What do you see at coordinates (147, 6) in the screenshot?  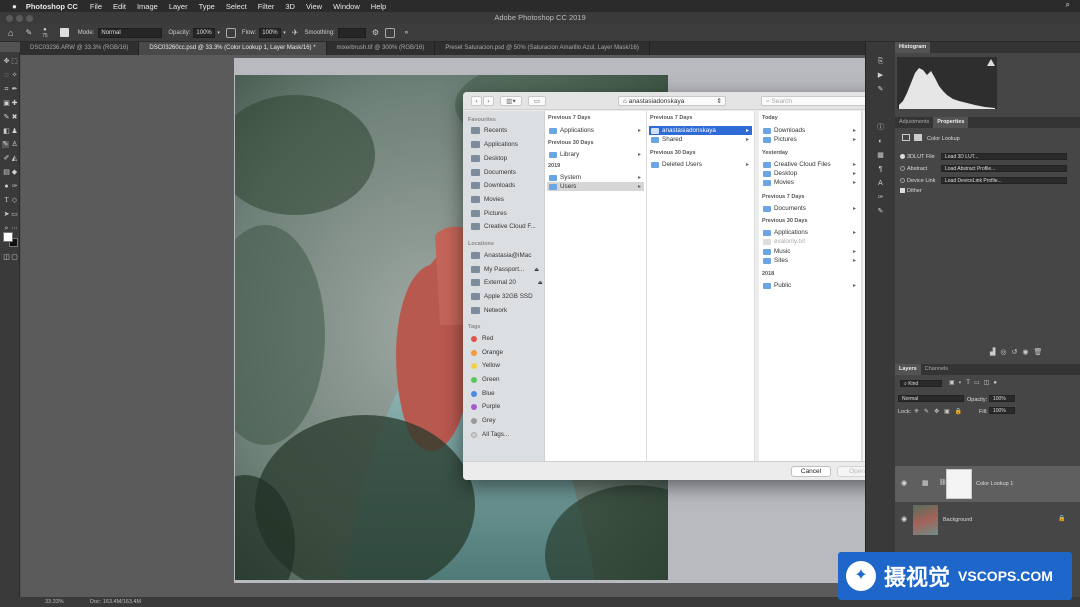 I see `menu-image: Image` at bounding box center [147, 6].